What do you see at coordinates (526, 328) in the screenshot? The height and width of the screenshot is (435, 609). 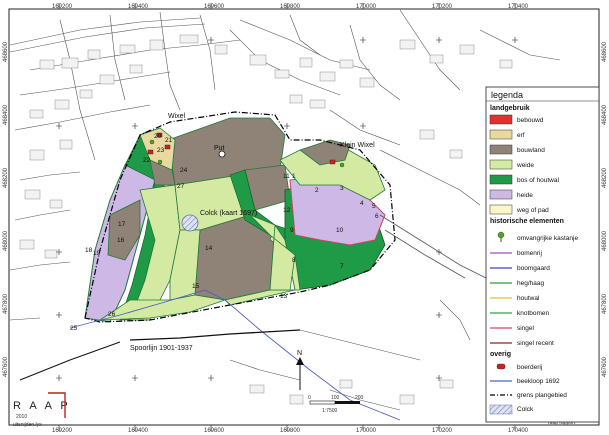 I see `legend-historisch-label-6: singel` at bounding box center [526, 328].